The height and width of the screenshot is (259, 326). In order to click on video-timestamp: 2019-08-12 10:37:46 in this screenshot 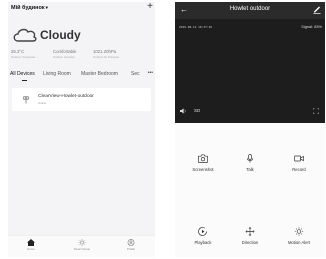, I will do `click(196, 27)`.